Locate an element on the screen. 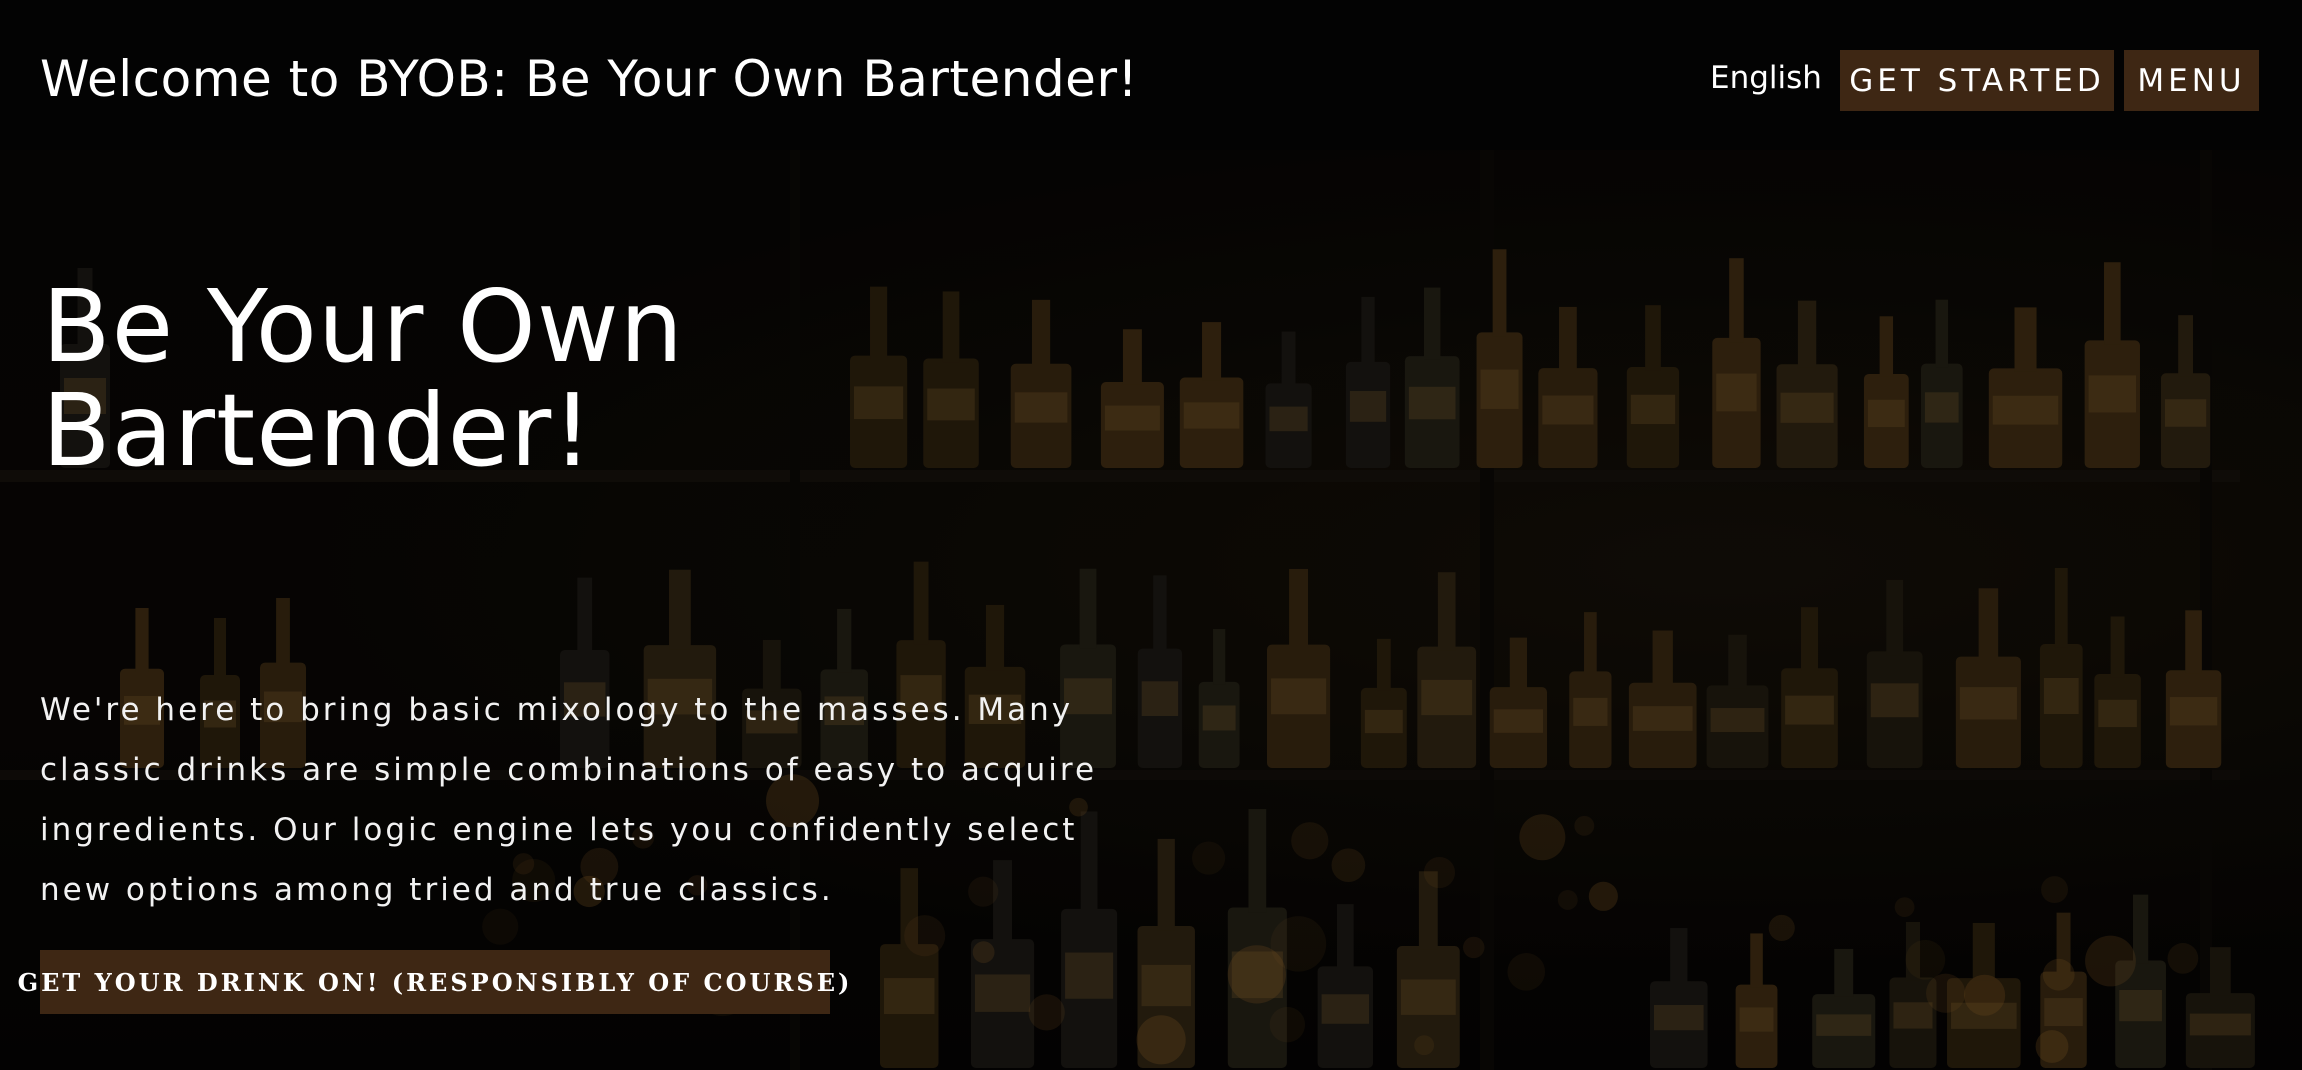  language-selector: English is located at coordinates (1766, 78).